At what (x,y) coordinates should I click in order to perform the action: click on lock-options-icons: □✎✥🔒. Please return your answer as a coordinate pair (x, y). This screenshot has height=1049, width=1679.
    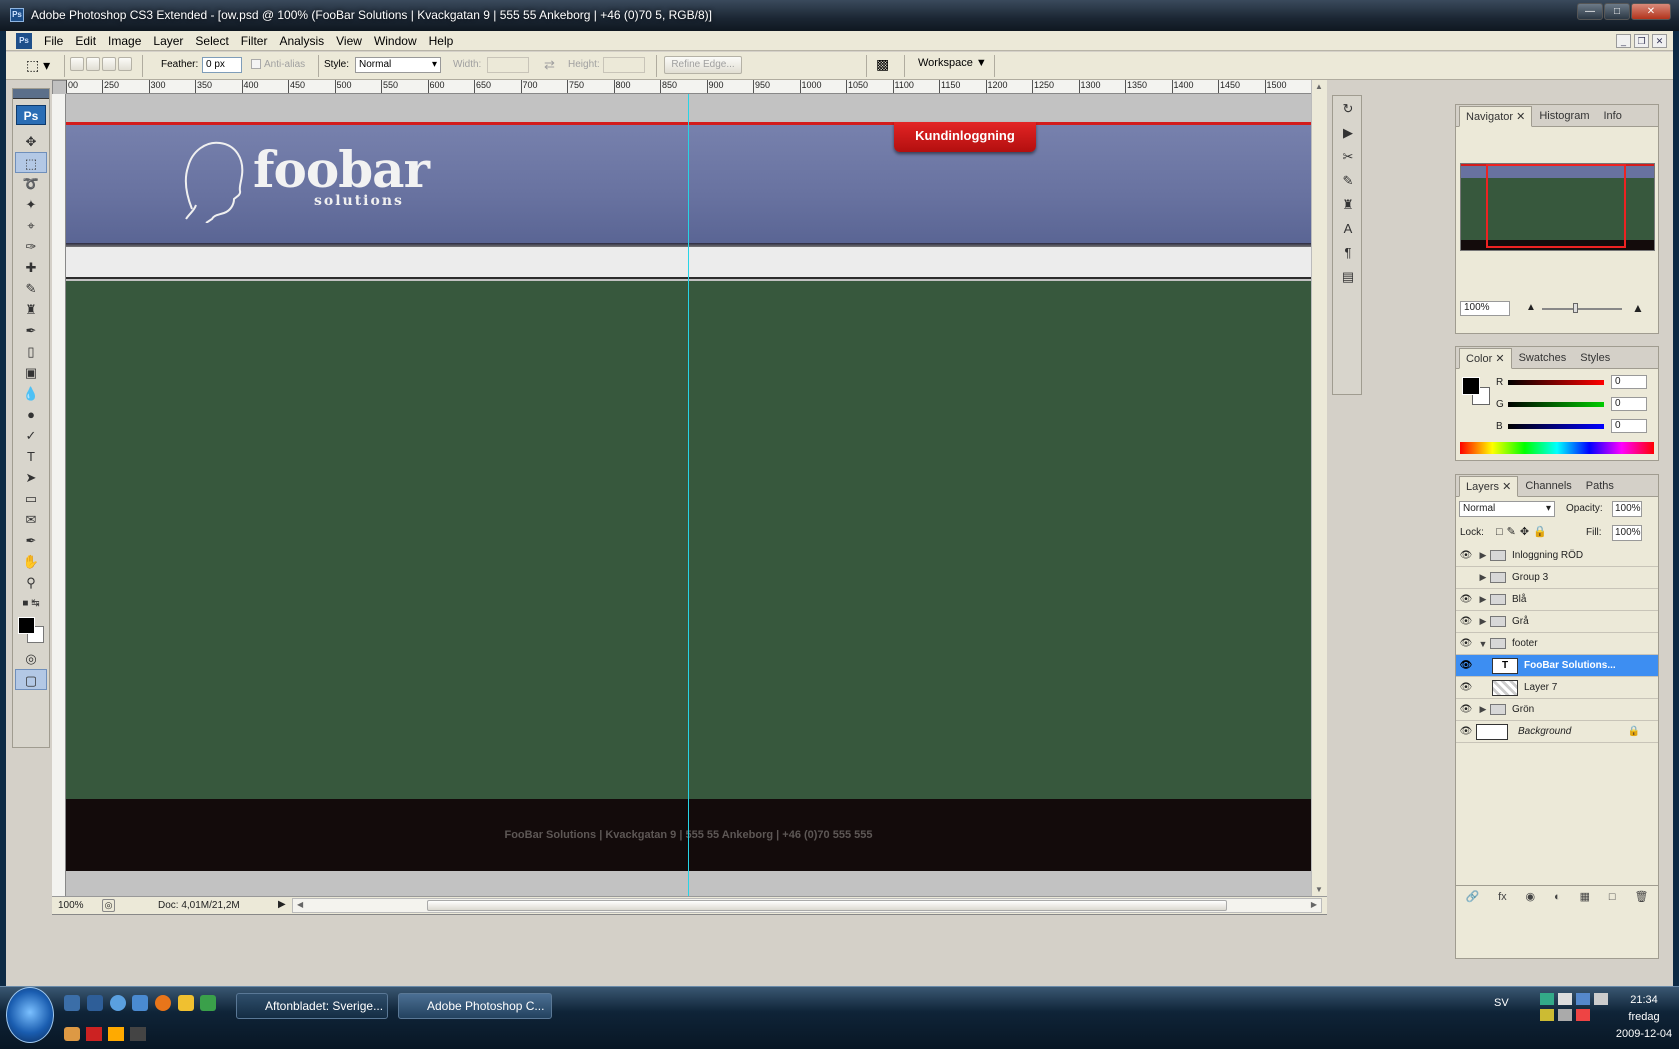
    Looking at the image, I should click on (1523, 531).